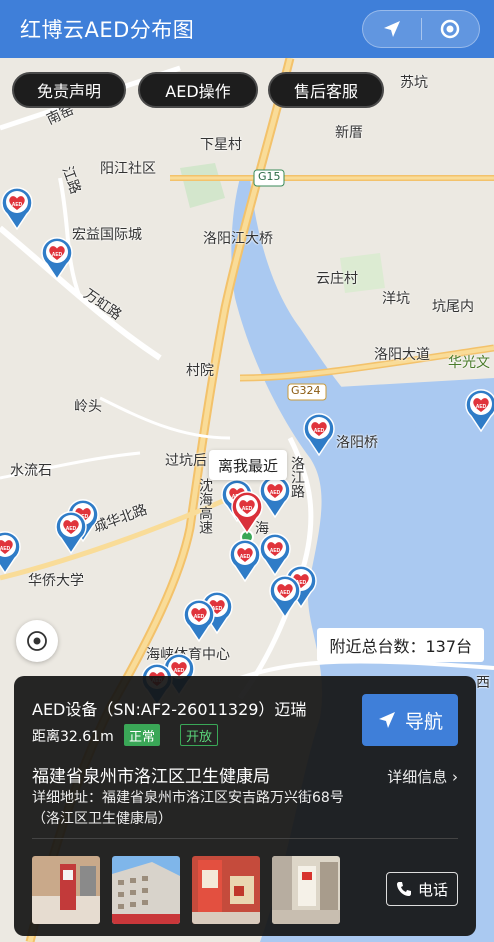  I want to click on aed-operation-button: AED操作, so click(198, 90).